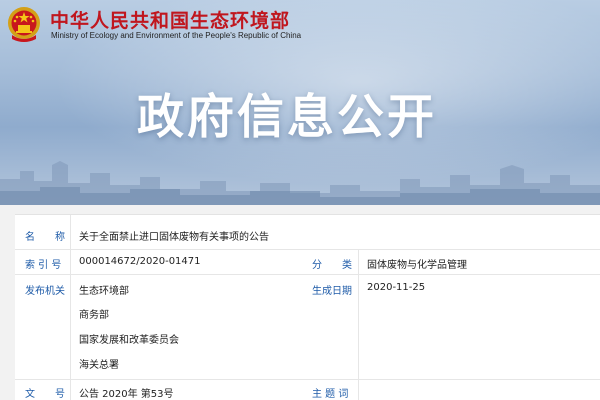 The image size is (600, 400). I want to click on index-value: 000014672/2020-01471, so click(140, 261).